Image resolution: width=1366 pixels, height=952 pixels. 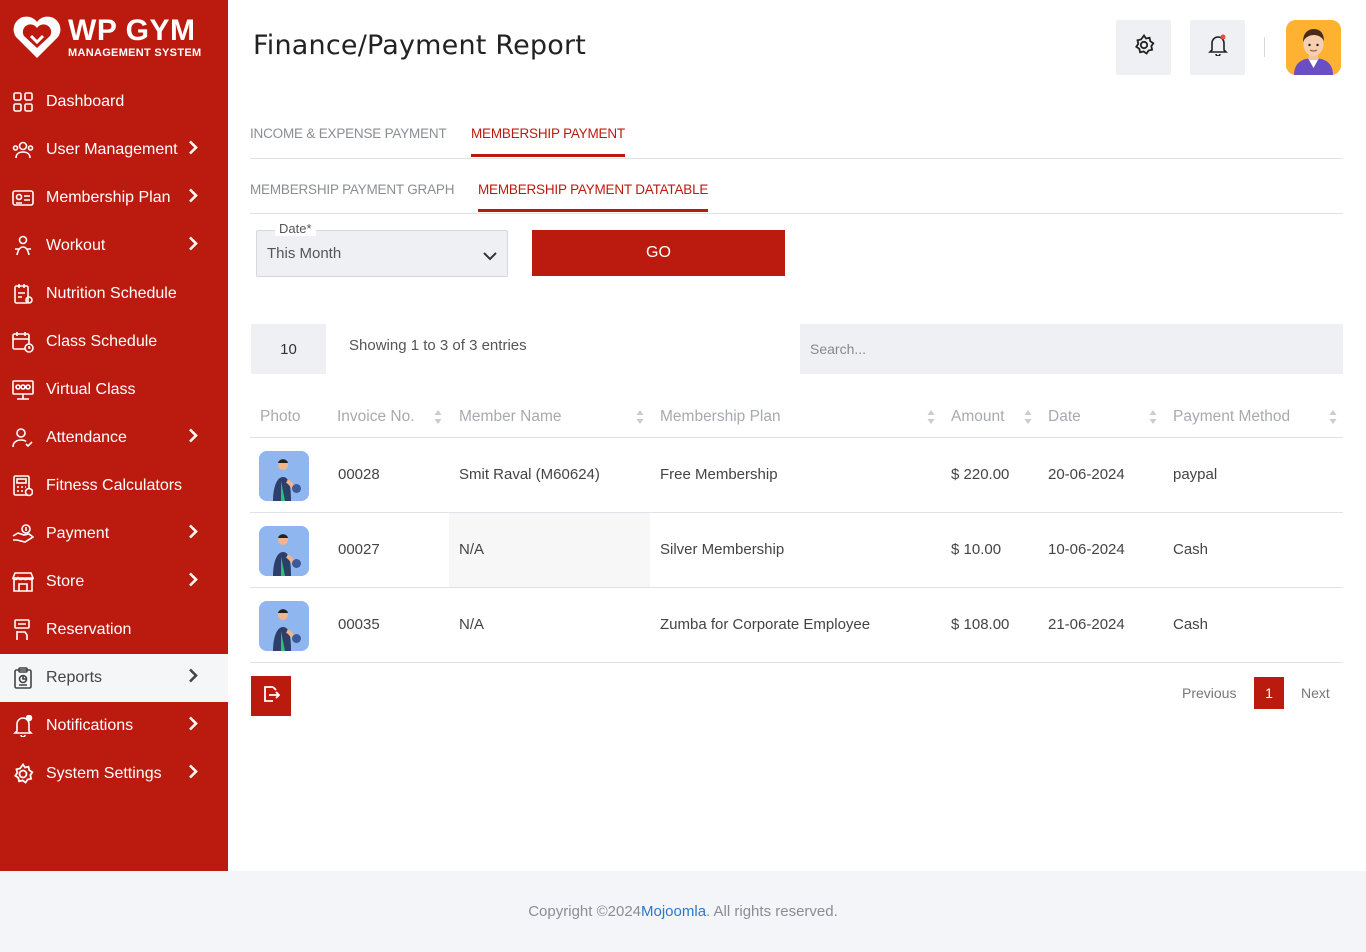 I want to click on sidebar-item-label: Payment, so click(x=78, y=533).